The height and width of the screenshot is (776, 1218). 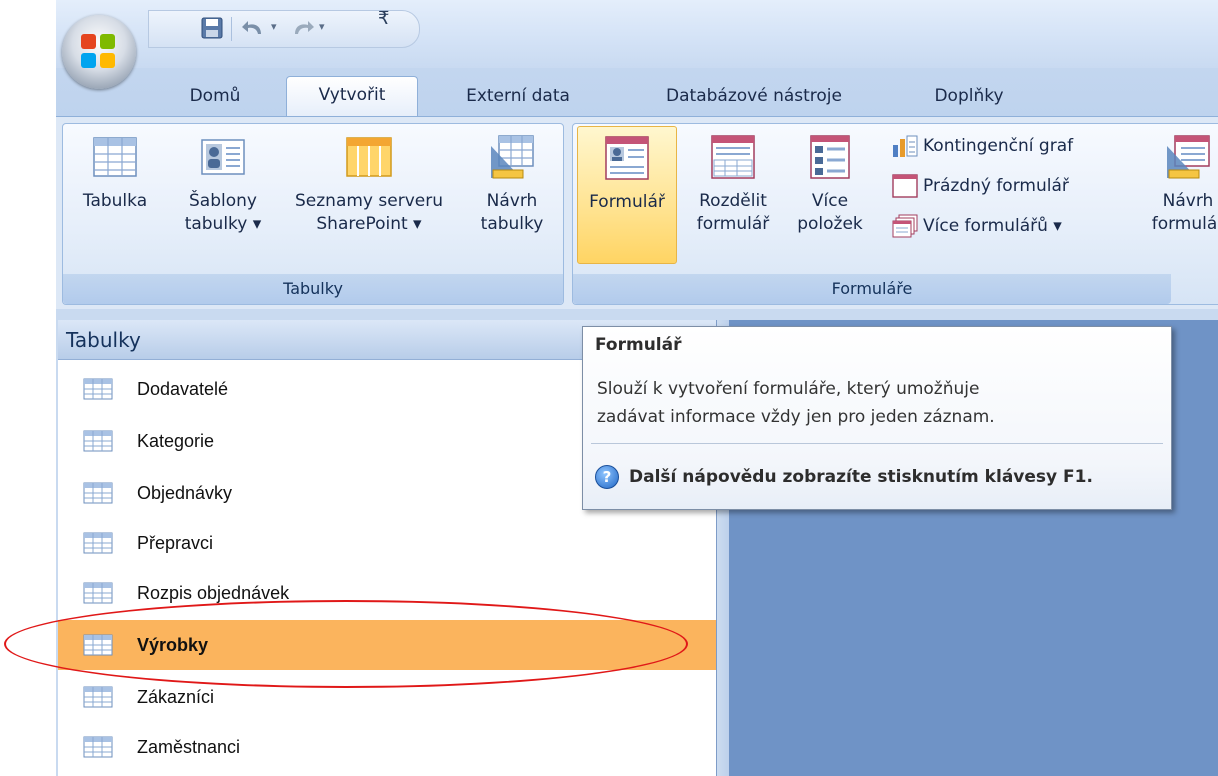 I want to click on blank-form-icon, so click(x=905, y=186).